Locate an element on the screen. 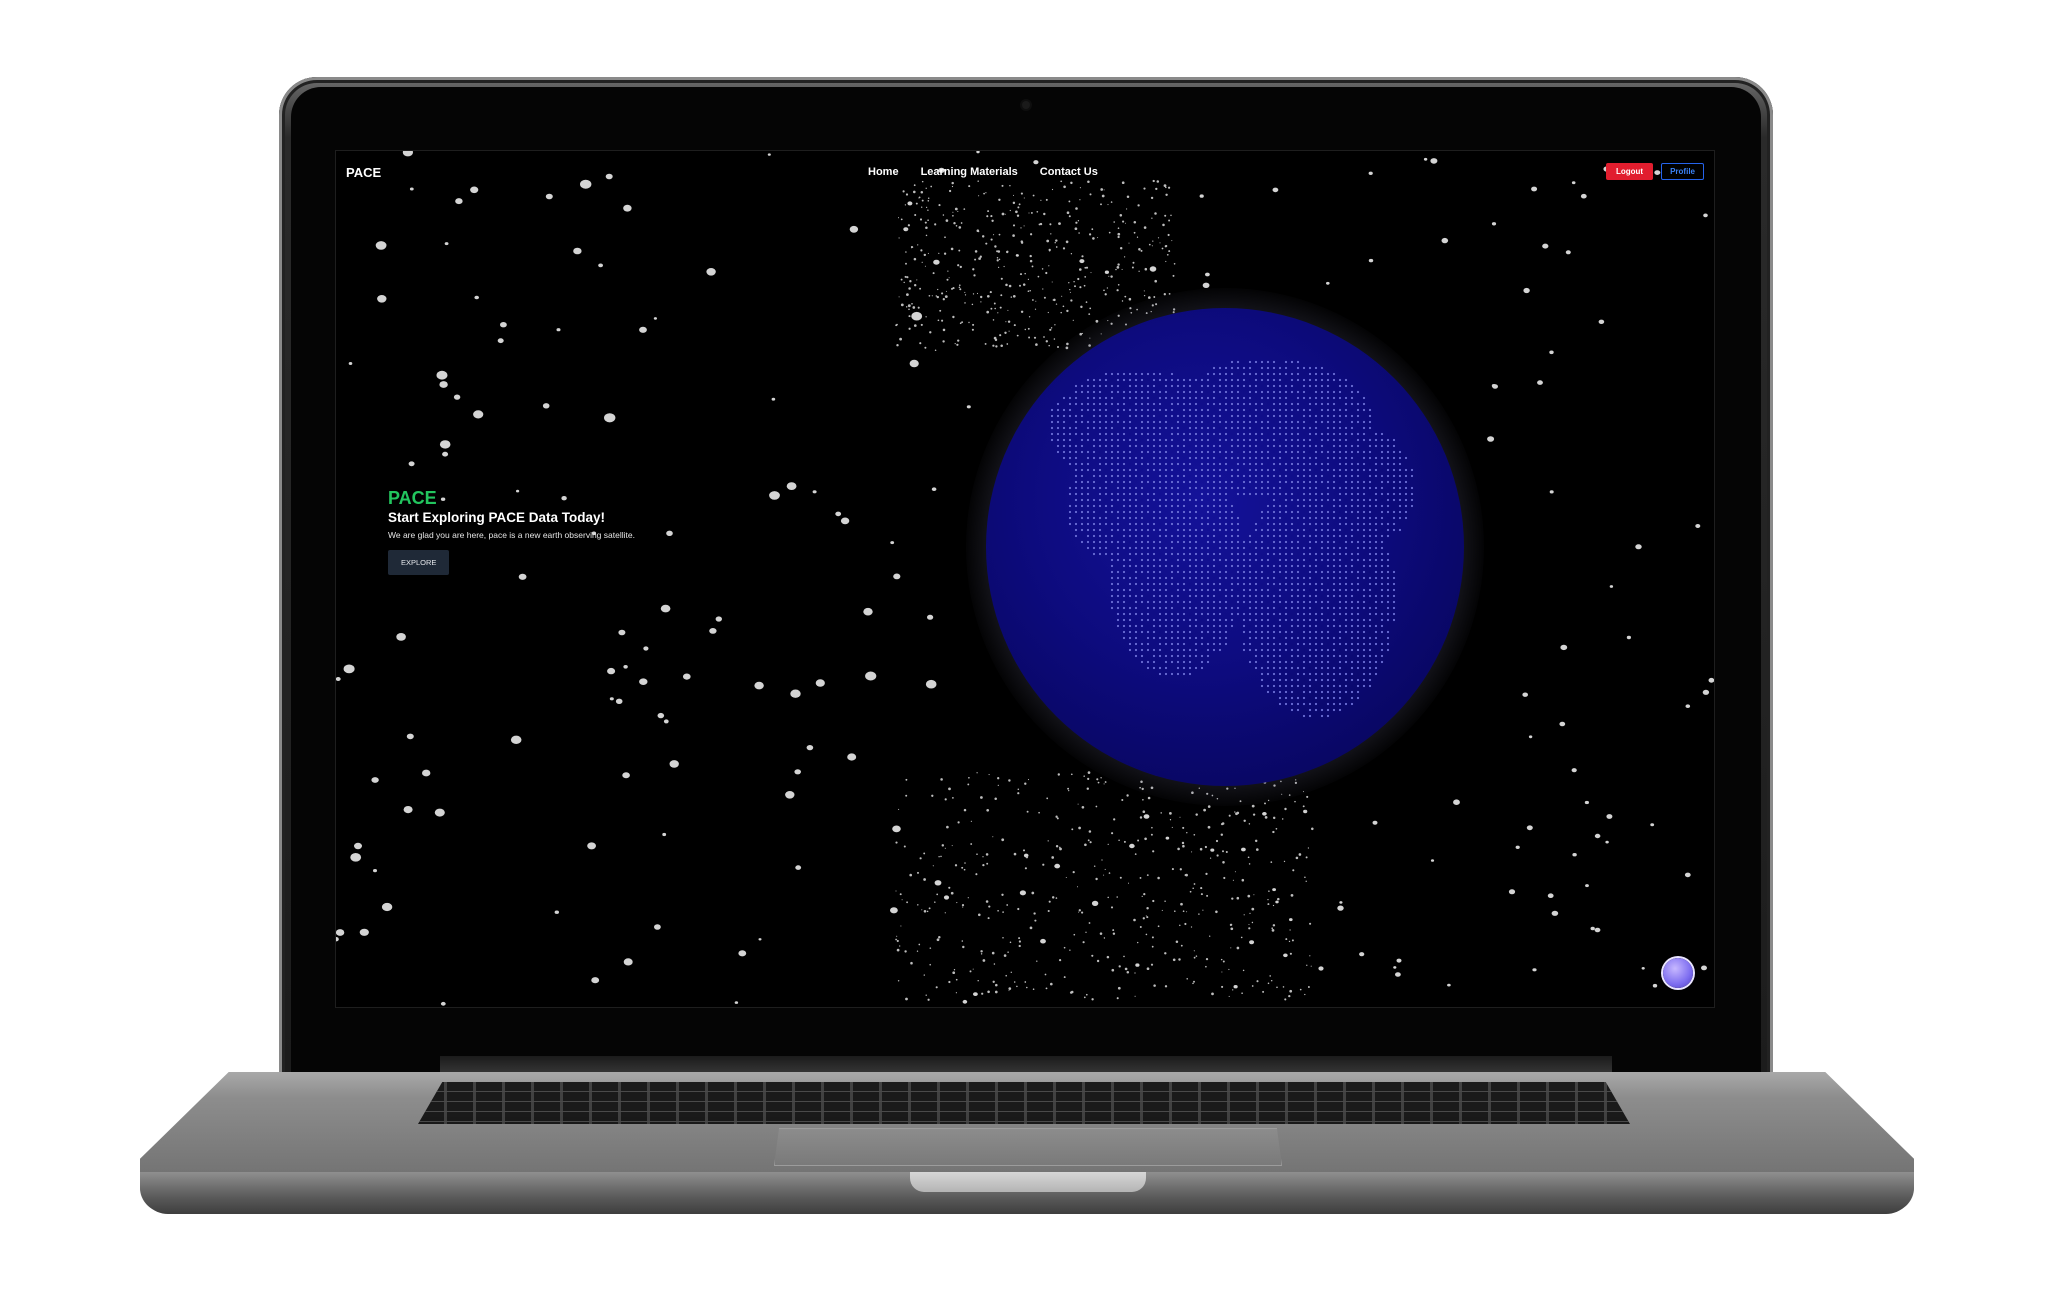  nav-brand: PACE is located at coordinates (363, 172).